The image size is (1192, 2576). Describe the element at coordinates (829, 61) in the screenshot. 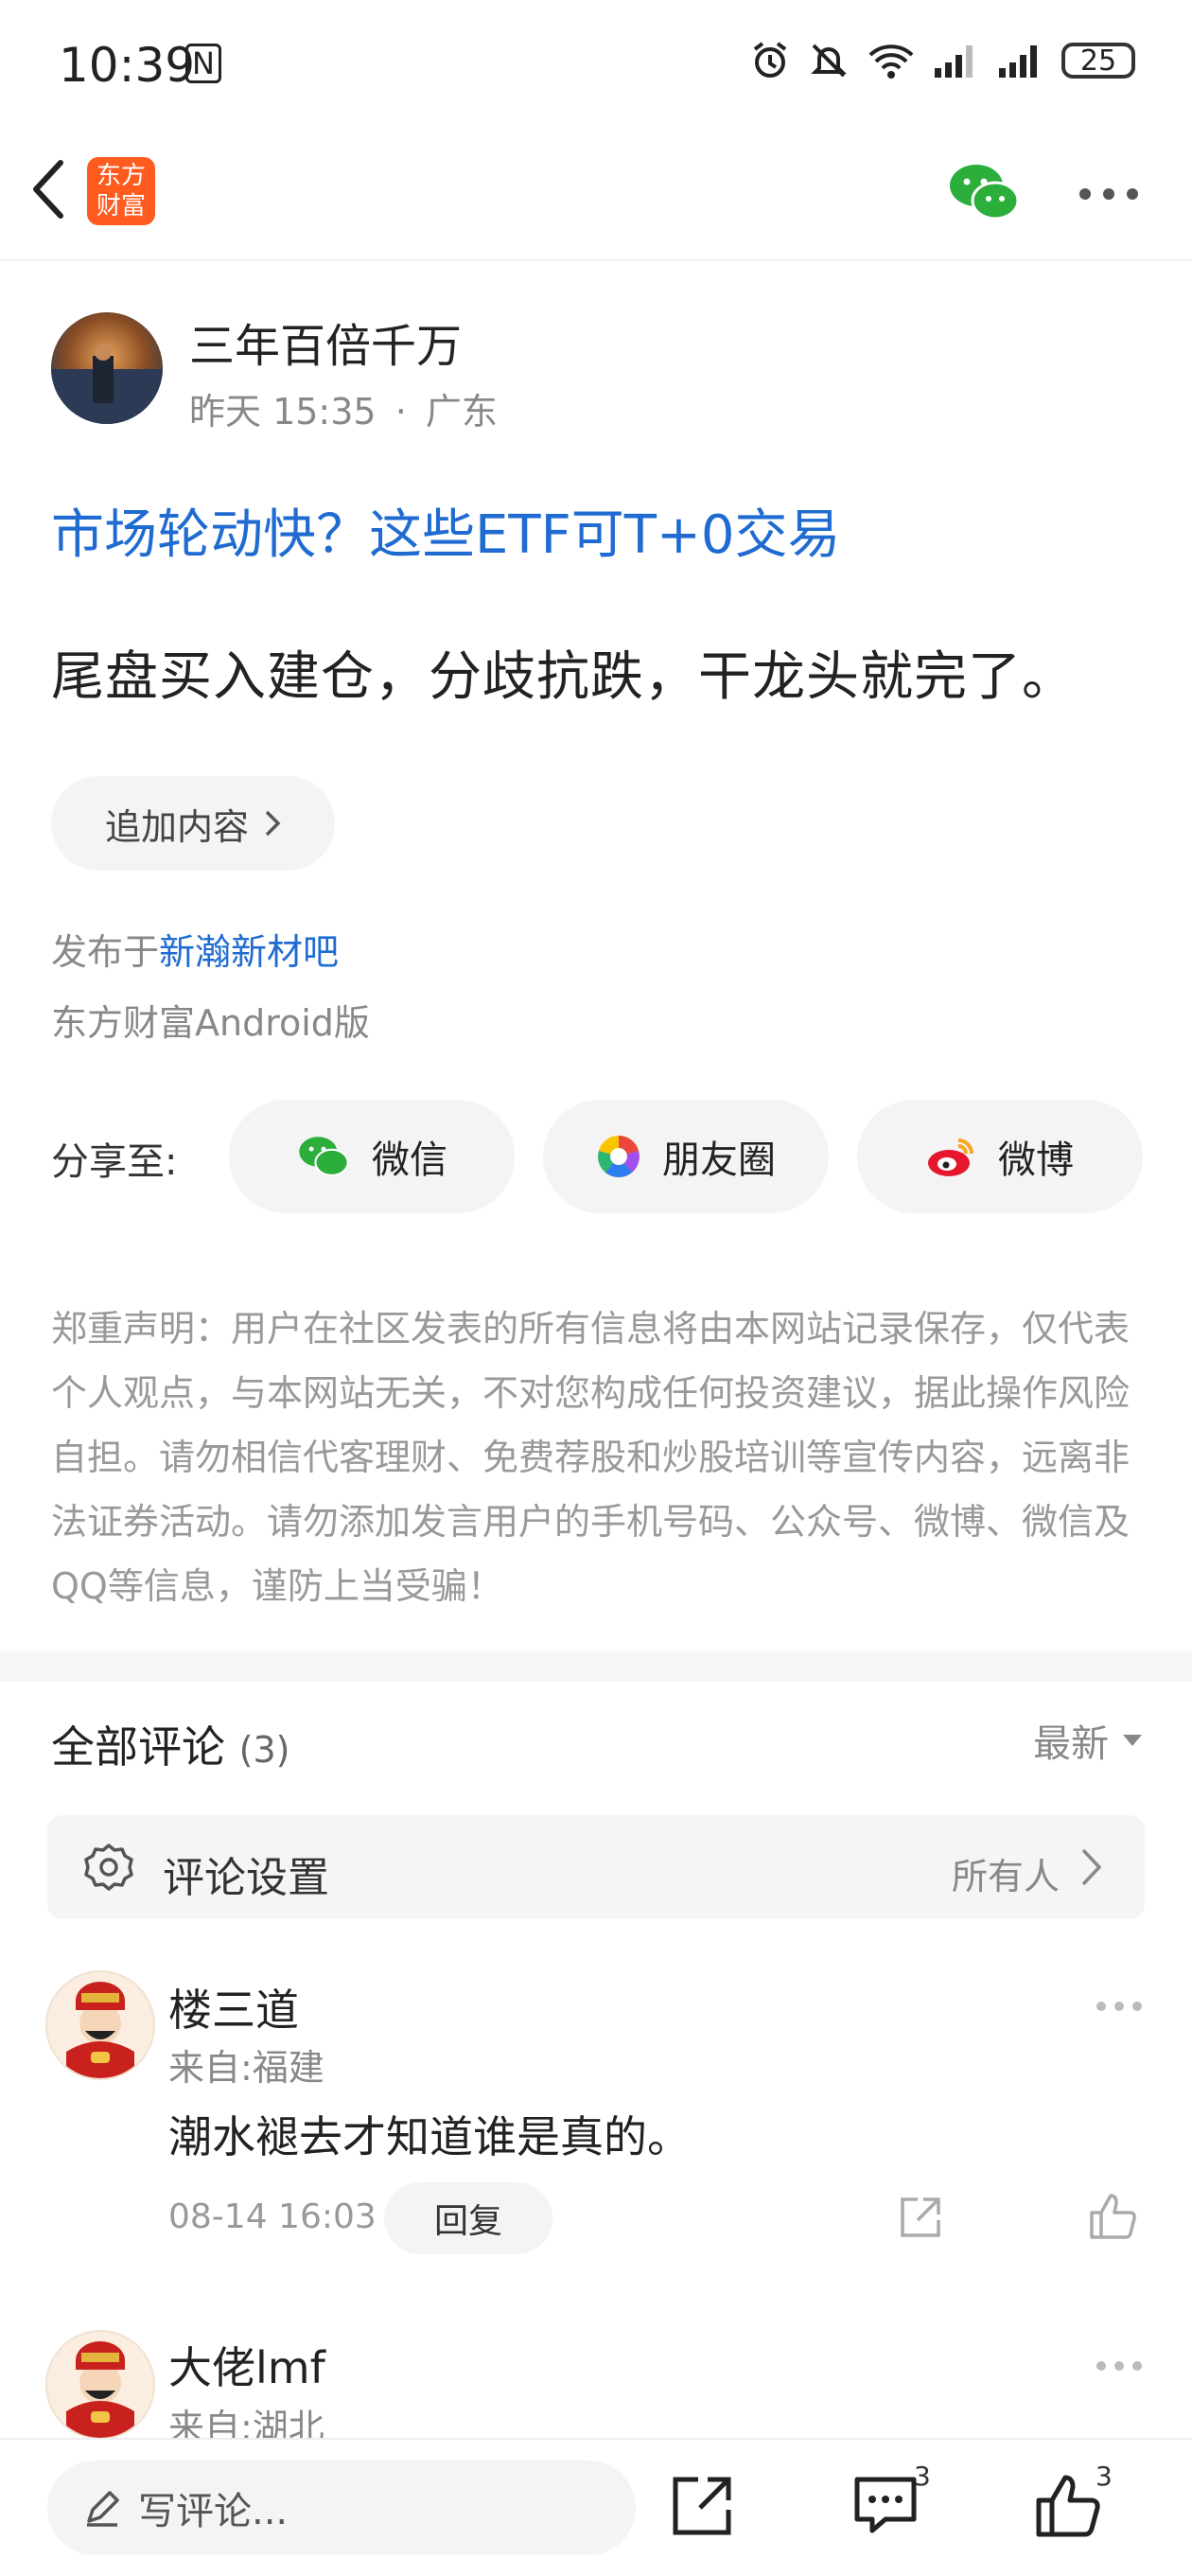

I see `mute-icon` at that location.